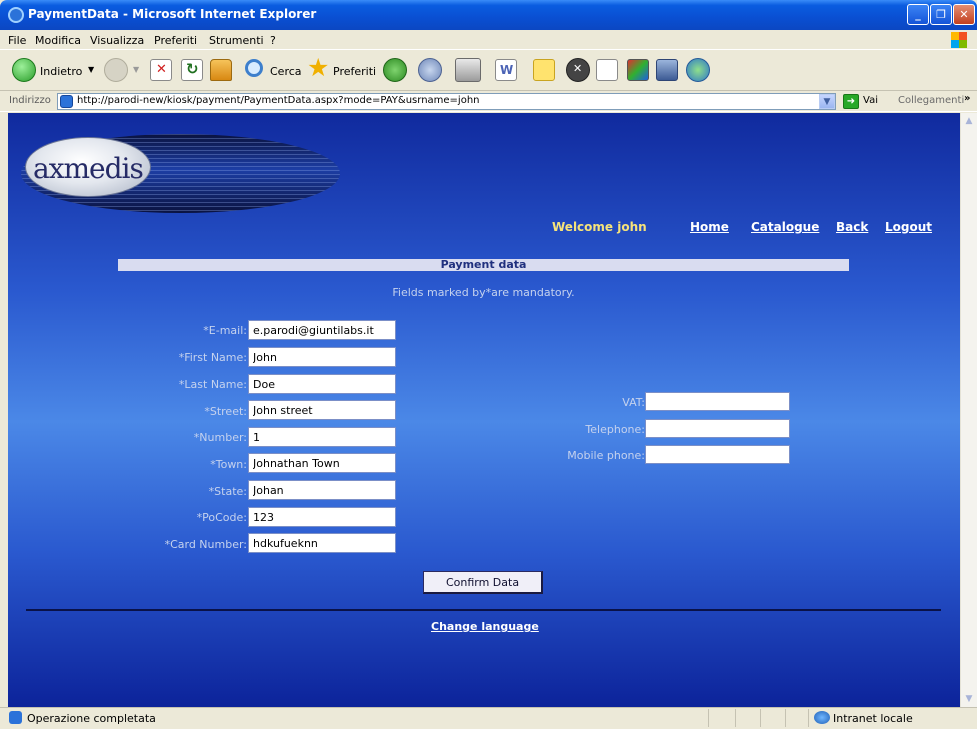 The height and width of the screenshot is (729, 977). What do you see at coordinates (322, 517) in the screenshot?
I see `pocode-field` at bounding box center [322, 517].